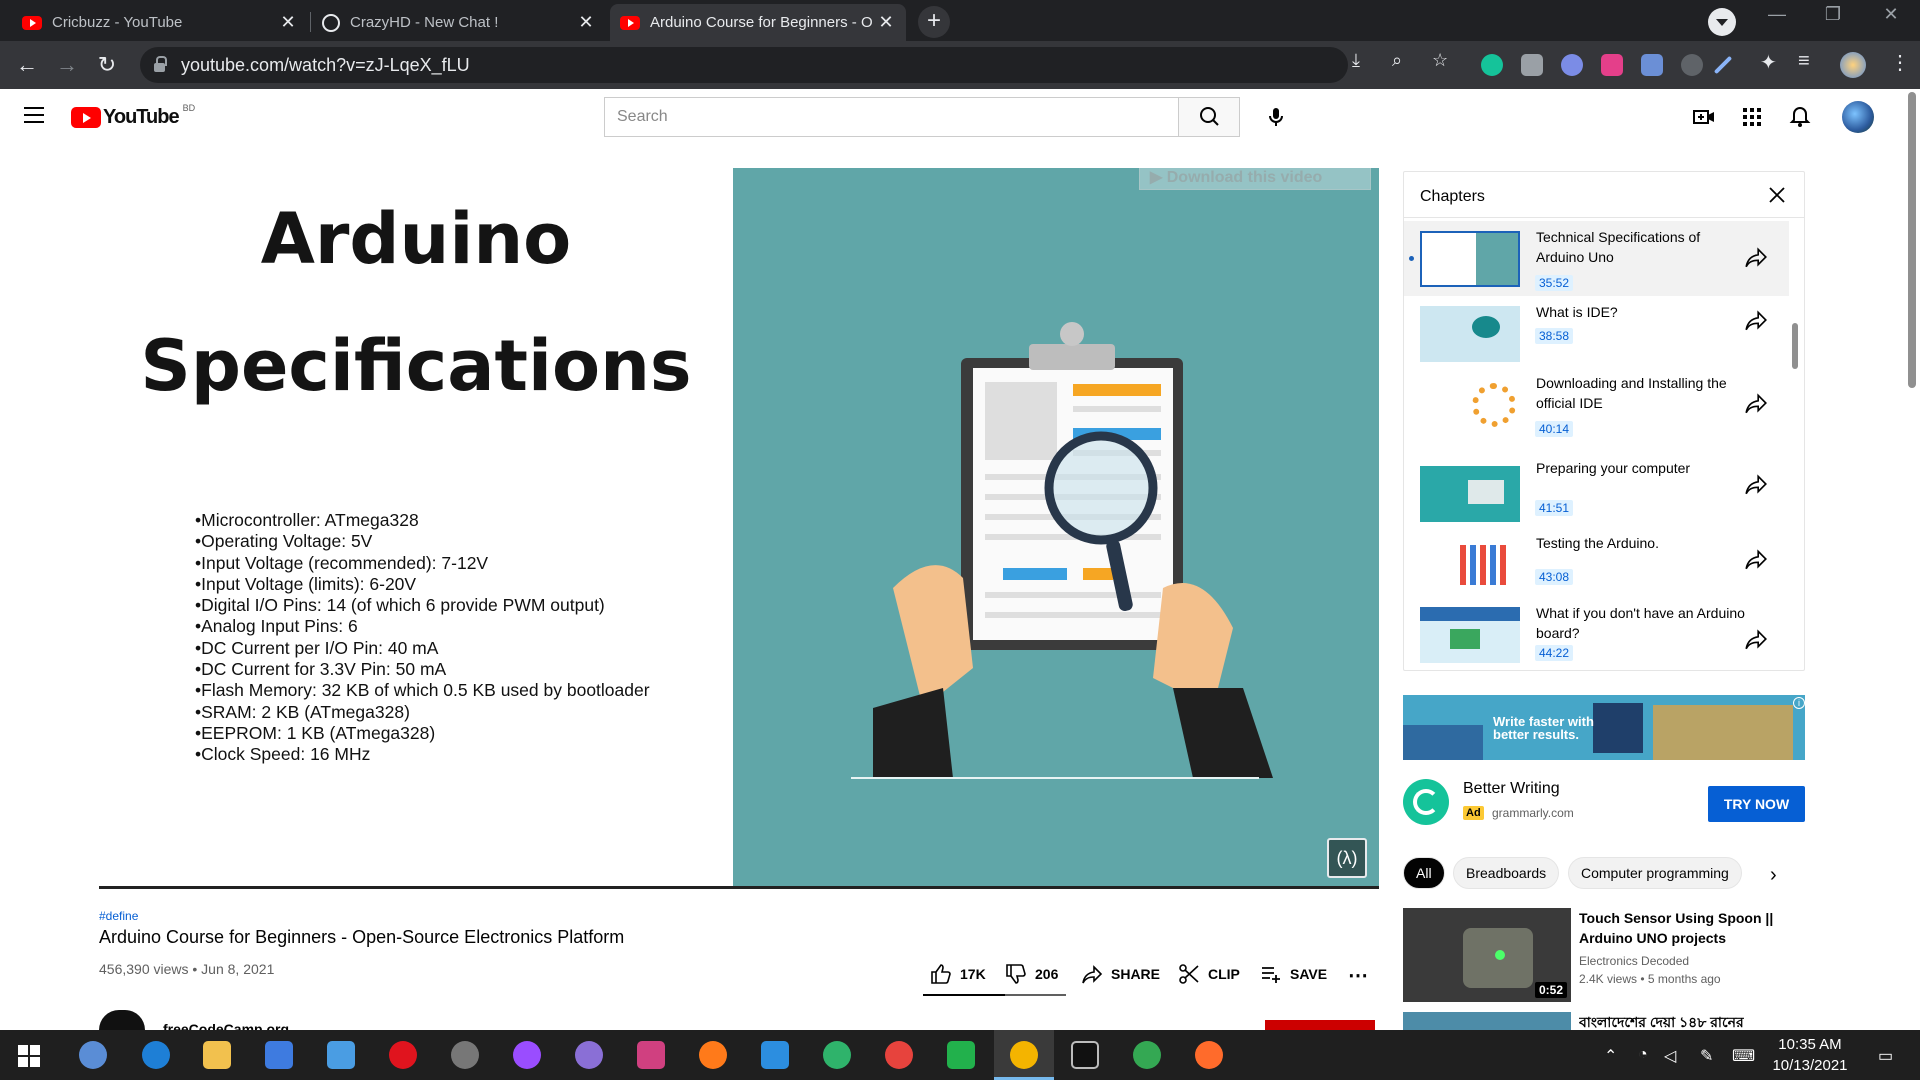 This screenshot has height=1080, width=1920. What do you see at coordinates (891, 117) in the screenshot?
I see `search-input: Search` at bounding box center [891, 117].